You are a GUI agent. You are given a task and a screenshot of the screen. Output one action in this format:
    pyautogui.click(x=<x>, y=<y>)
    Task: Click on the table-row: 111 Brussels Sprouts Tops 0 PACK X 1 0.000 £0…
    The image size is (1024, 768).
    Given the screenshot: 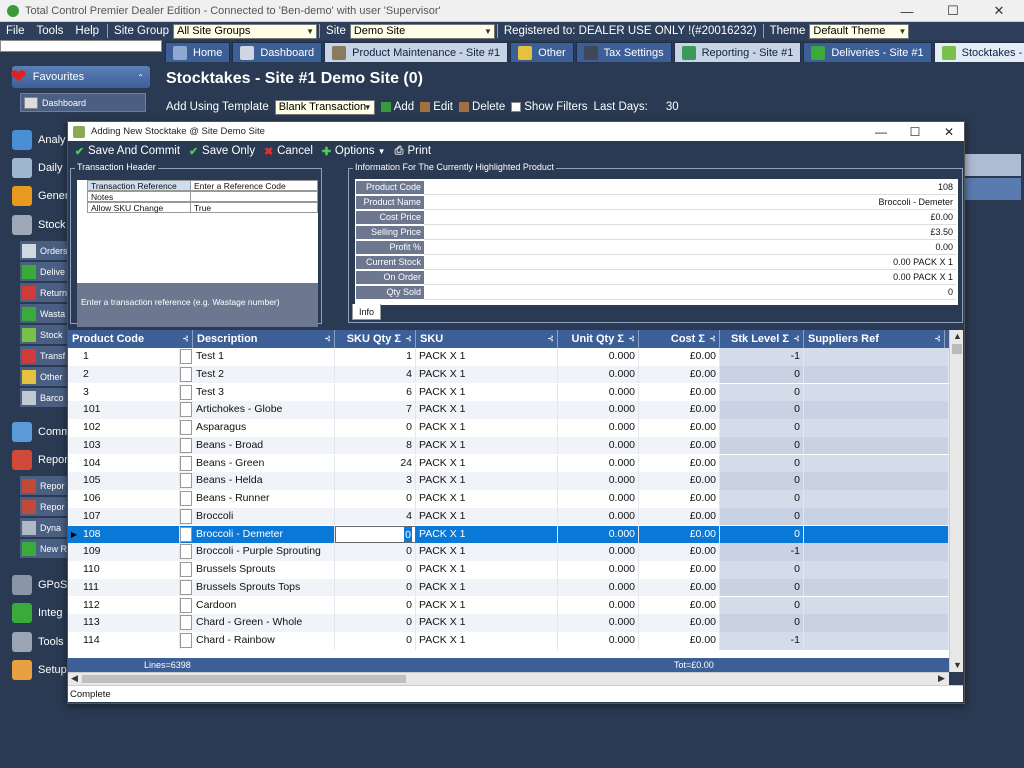 What is the action you would take?
    pyautogui.click(x=508, y=587)
    